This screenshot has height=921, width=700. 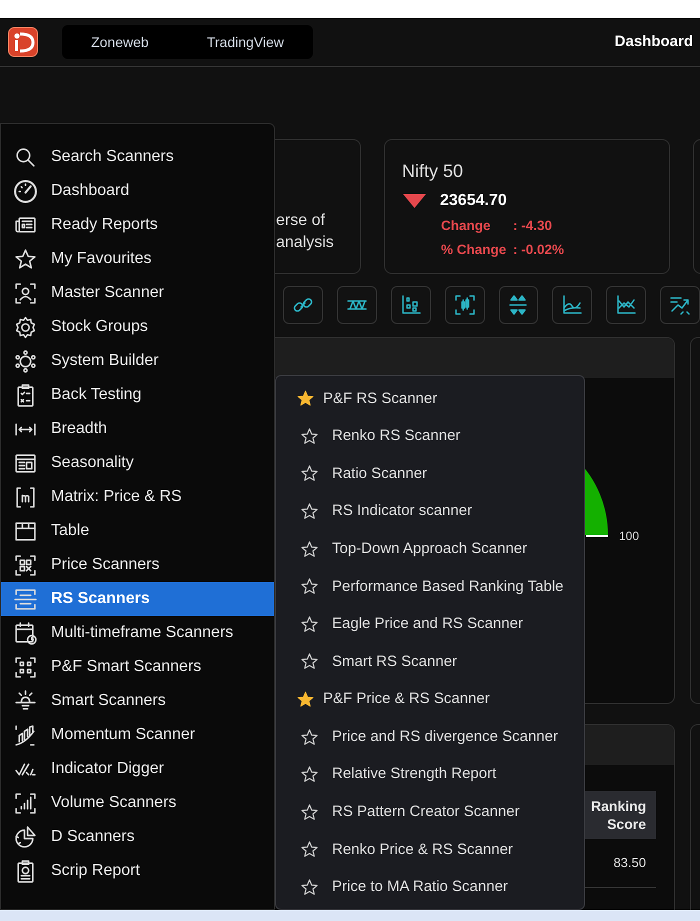 I want to click on sidebar-item: Multi-timeframe Scanners, so click(x=137, y=633).